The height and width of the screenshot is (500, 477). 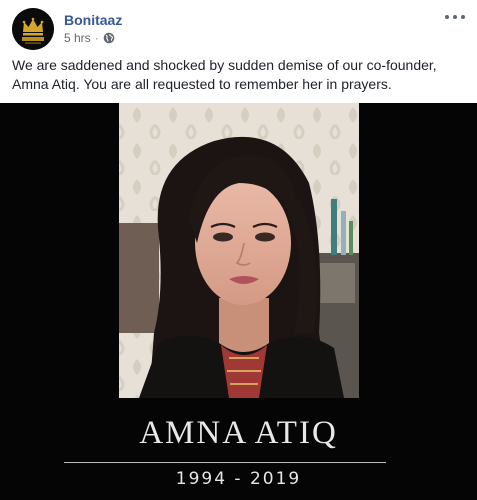 I want to click on crown-logo-icon, so click(x=33, y=29).